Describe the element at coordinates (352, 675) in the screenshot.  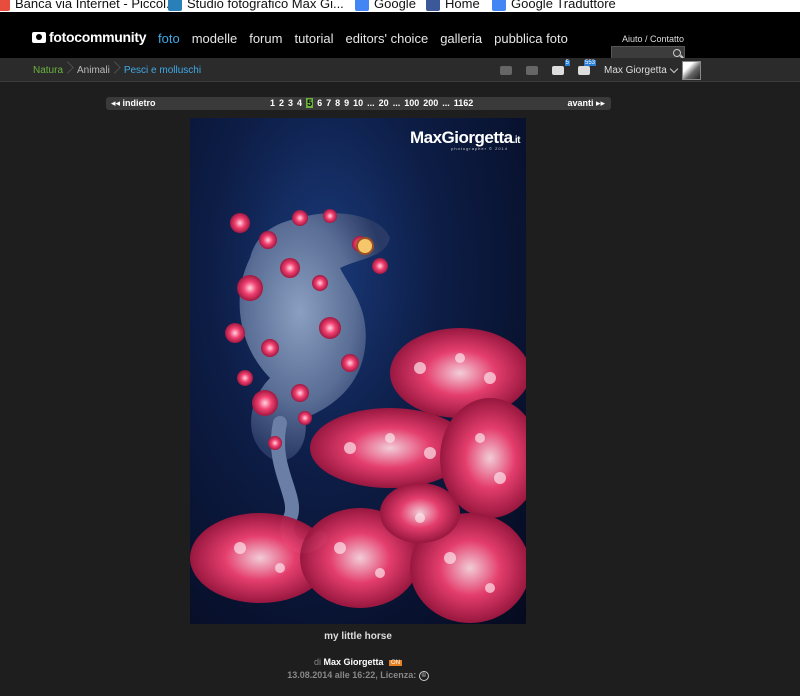
I see `photo-date: 13.08.2014 alle 16:22, Licenza:` at that location.